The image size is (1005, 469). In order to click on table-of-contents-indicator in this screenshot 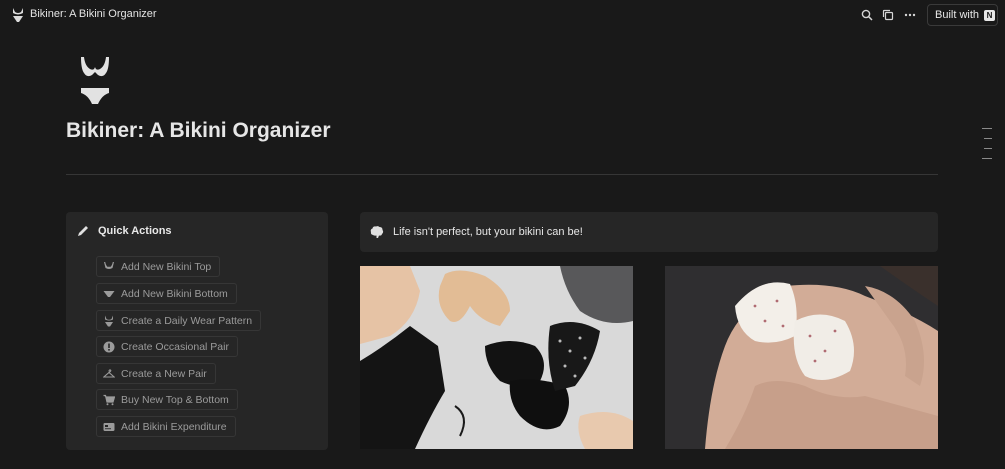, I will do `click(988, 148)`.